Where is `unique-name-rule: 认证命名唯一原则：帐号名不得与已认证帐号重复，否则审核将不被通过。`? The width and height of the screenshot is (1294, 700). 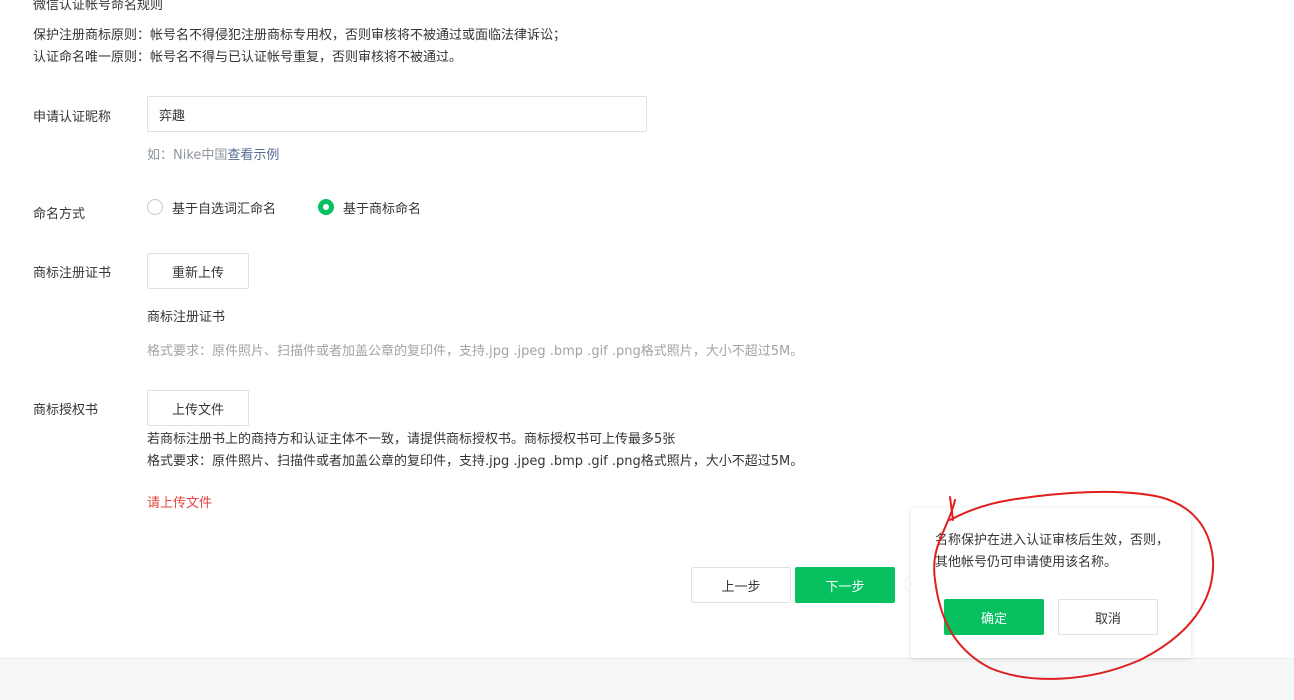 unique-name-rule: 认证命名唯一原则：帐号名不得与已认证帐号重复，否则审核将不被通过。 is located at coordinates (248, 57).